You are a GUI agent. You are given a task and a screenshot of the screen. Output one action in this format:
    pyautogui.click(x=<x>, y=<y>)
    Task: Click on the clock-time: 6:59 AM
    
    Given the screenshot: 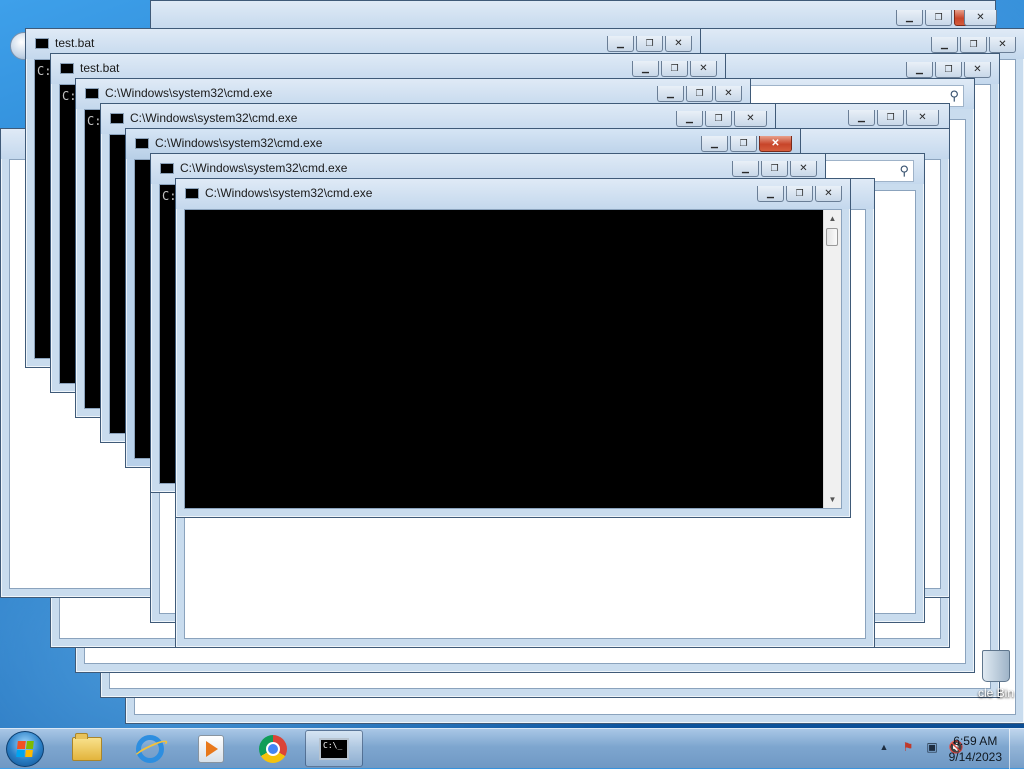 What is the action you would take?
    pyautogui.click(x=975, y=741)
    